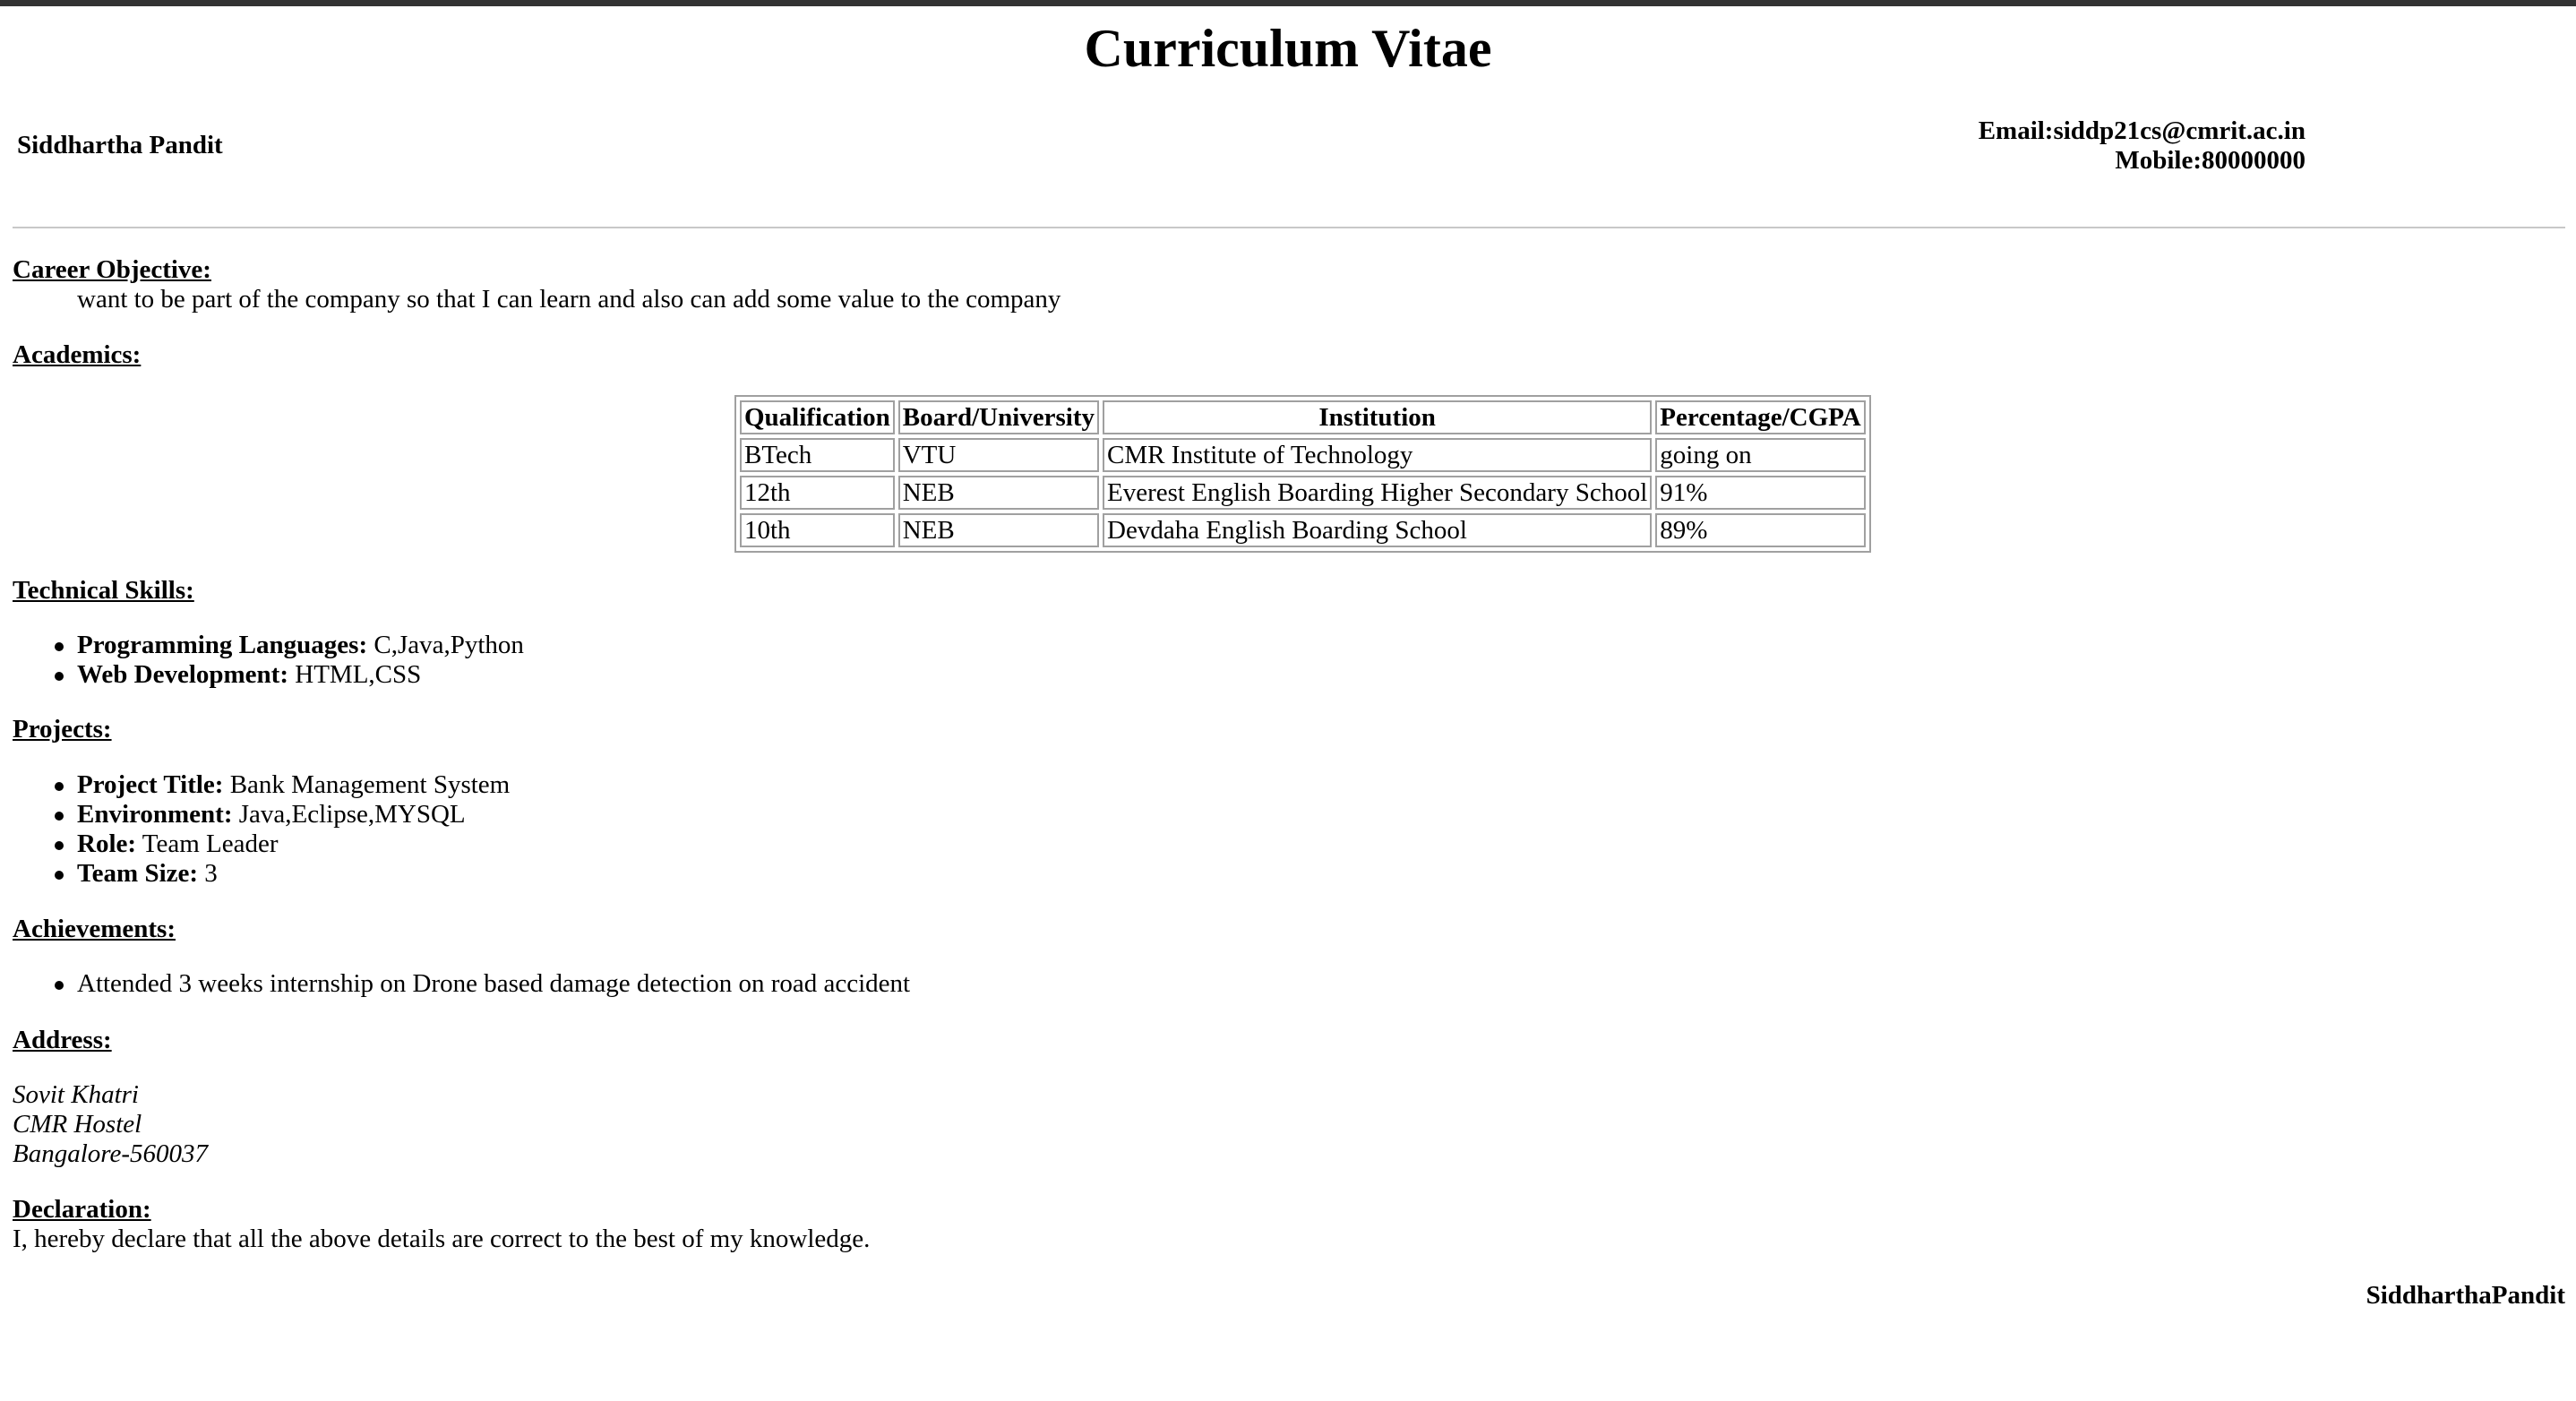 This screenshot has height=1401, width=2576. What do you see at coordinates (222, 645) in the screenshot?
I see `skill-label: Programming Languages:` at bounding box center [222, 645].